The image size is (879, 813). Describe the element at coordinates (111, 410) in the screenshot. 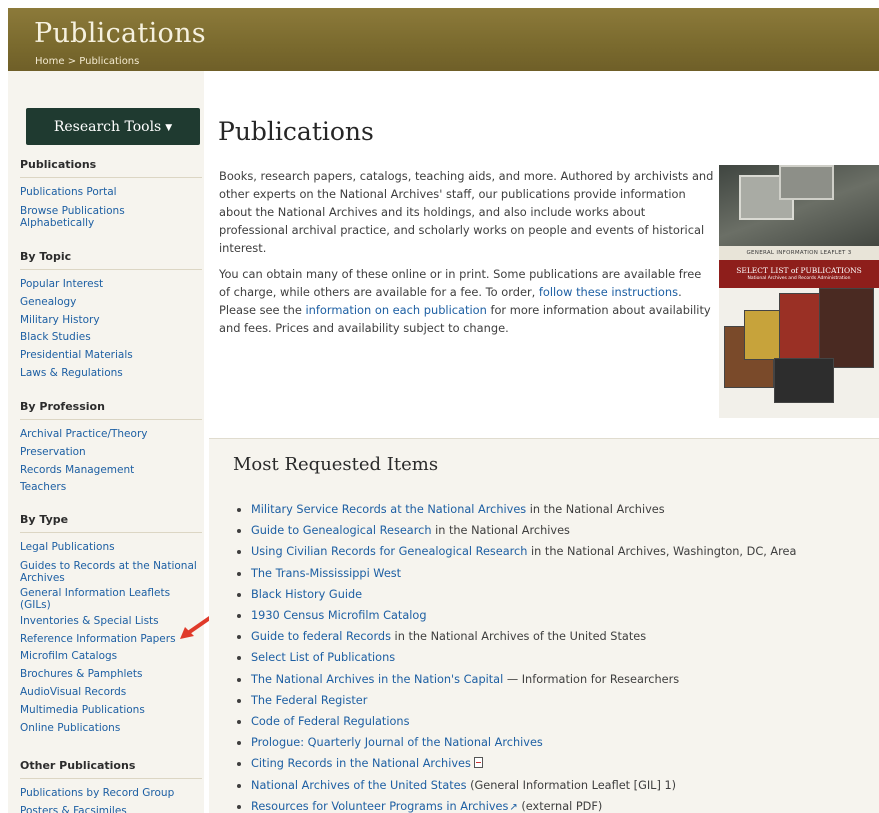

I see `sidebar-heading: By Profession` at that location.